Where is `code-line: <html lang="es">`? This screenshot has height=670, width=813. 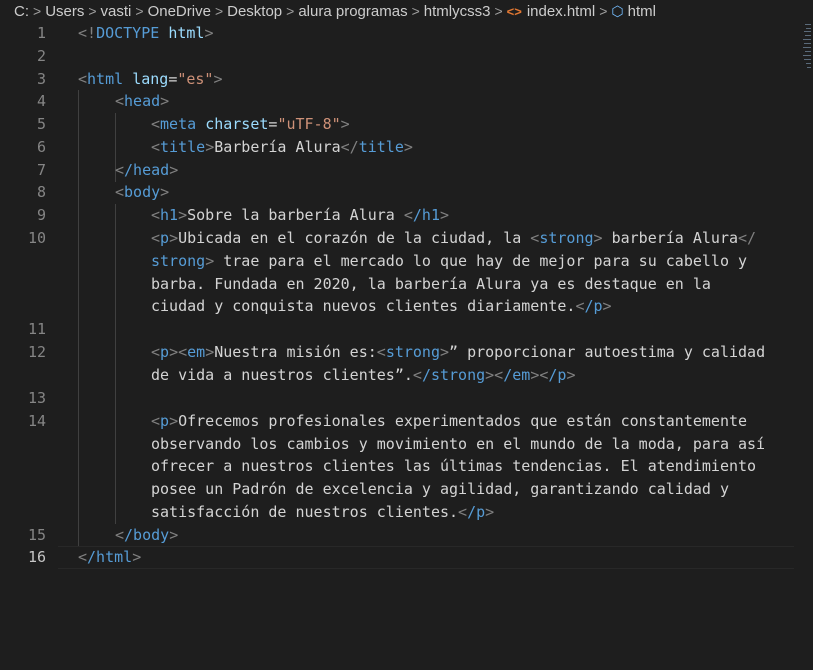 code-line: <html lang="es"> is located at coordinates (150, 79).